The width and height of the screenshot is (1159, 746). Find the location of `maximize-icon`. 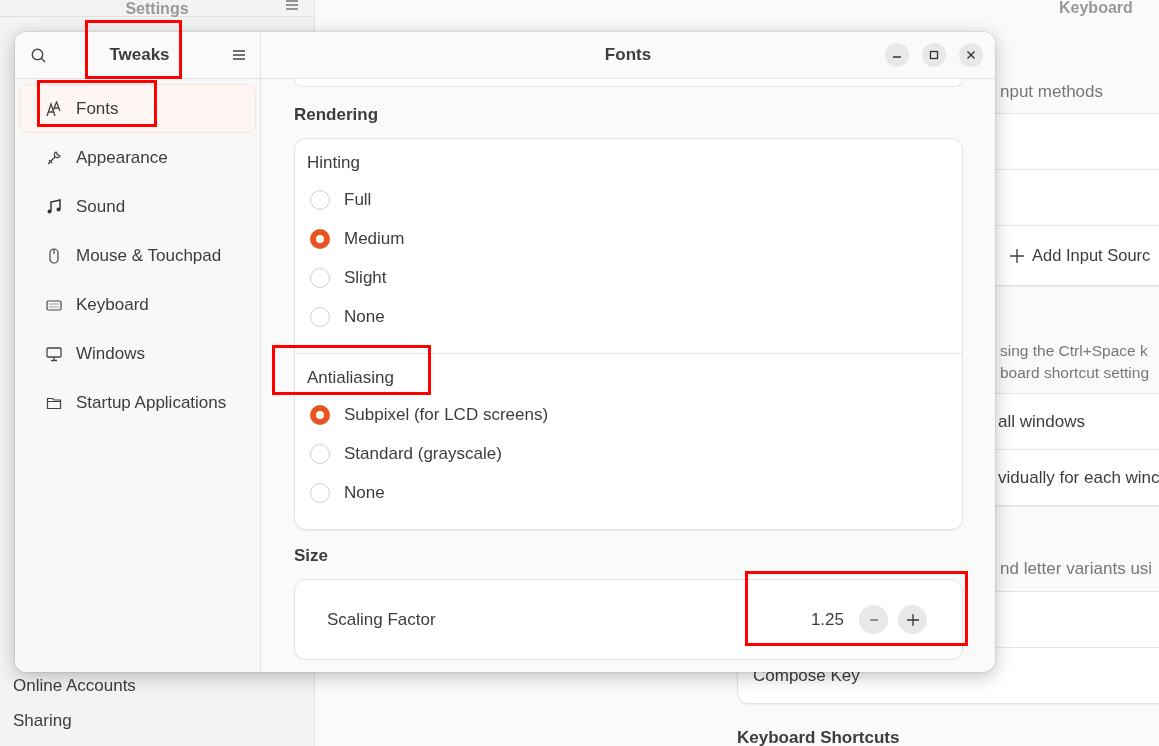

maximize-icon is located at coordinates (934, 55).